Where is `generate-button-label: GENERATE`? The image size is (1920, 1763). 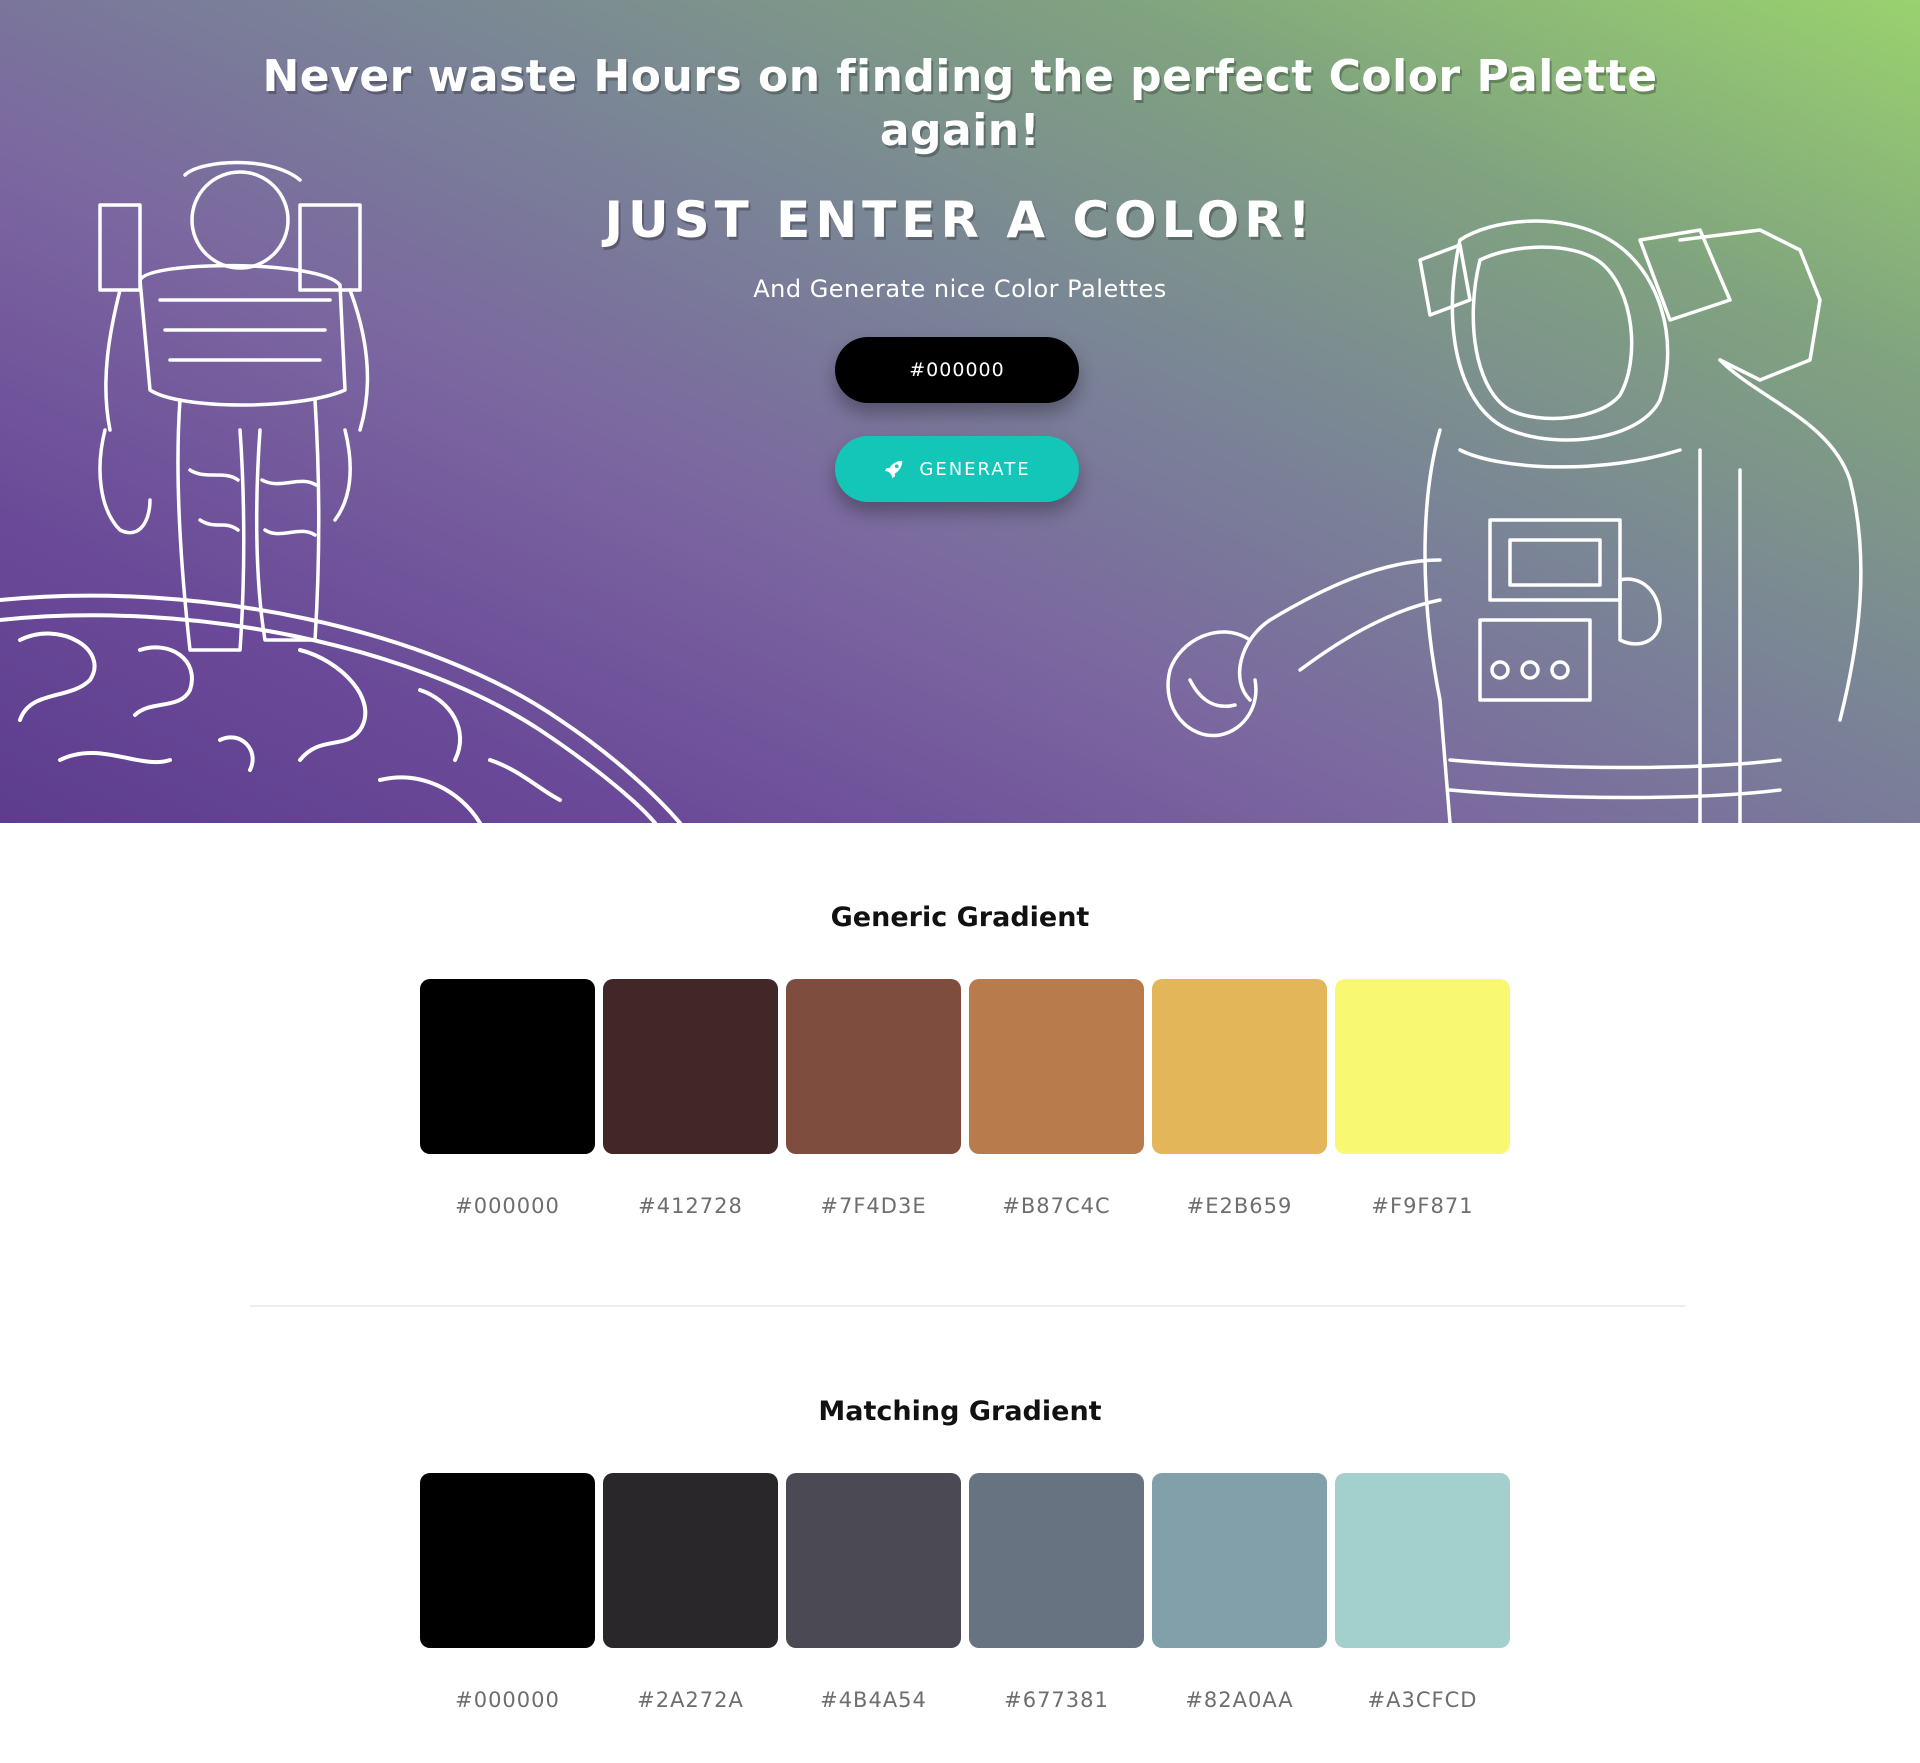 generate-button-label: GENERATE is located at coordinates (975, 469).